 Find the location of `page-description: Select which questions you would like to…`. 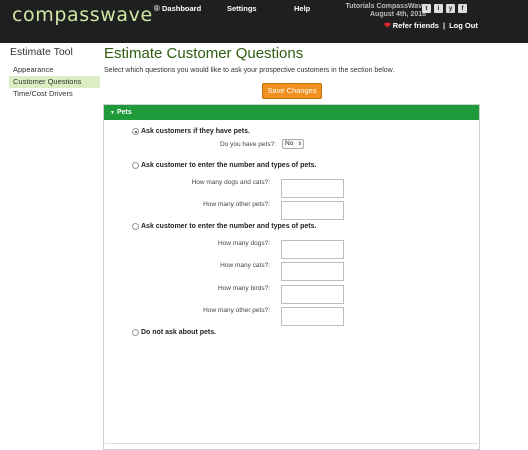

page-description: Select which questions you would like to… is located at coordinates (249, 70).